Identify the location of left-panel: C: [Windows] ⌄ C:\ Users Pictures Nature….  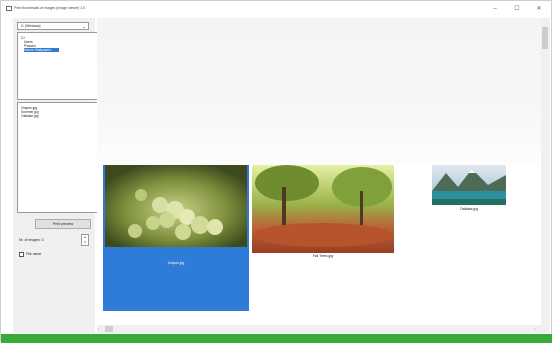
(57, 175).